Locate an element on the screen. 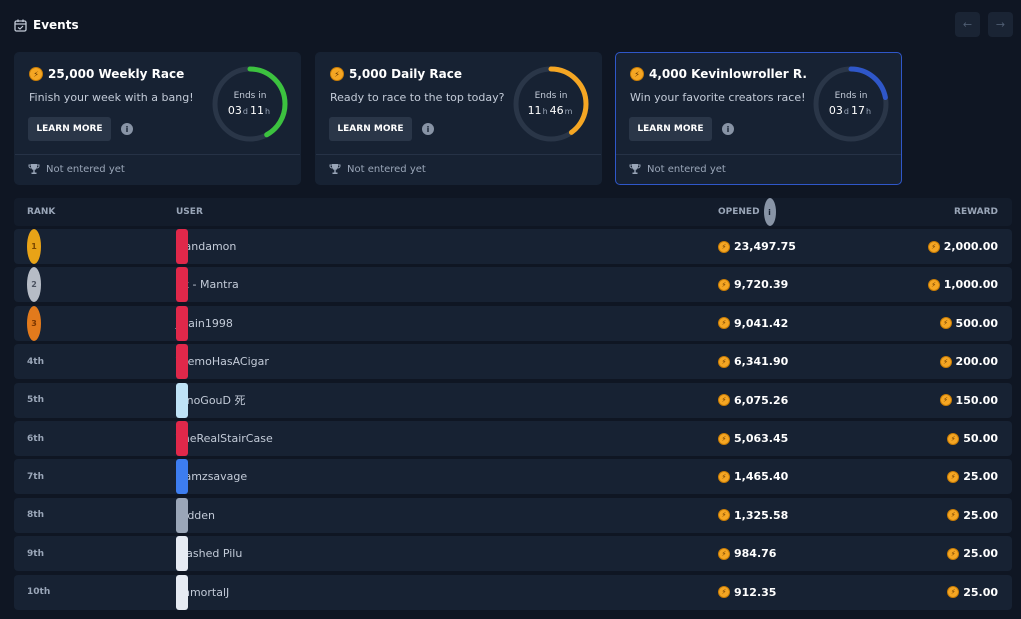  user-cell: TheRealStairCase is located at coordinates (224, 438).